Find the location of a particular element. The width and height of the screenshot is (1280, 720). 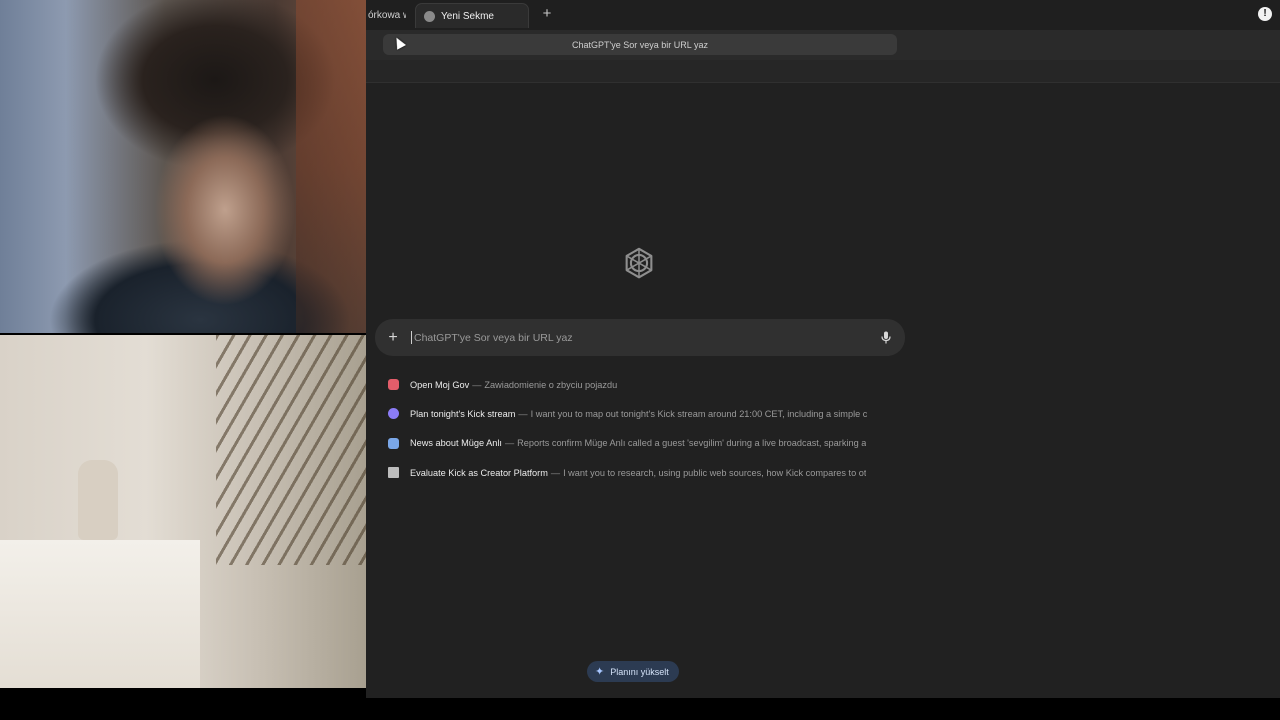

flag-icon is located at coordinates (393, 385).